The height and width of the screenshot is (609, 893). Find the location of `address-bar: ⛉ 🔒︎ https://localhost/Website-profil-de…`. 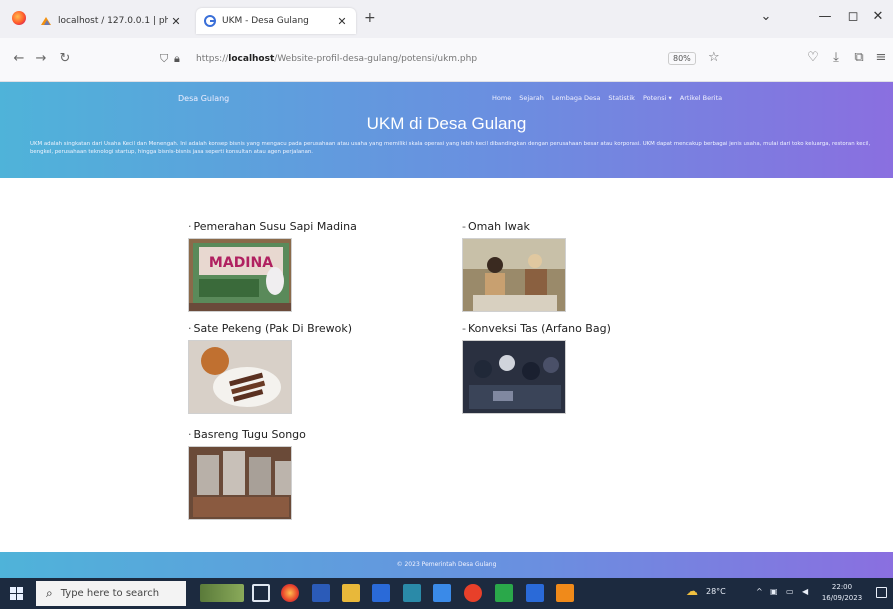

address-bar: ⛉ 🔒︎ https://localhost/Website-profil-de… is located at coordinates (445, 59).